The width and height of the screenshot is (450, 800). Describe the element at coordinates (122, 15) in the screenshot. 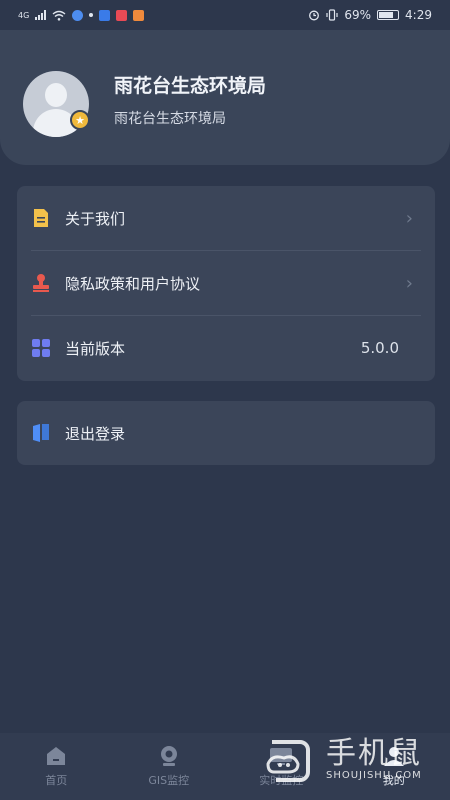

I see `video-app-icon` at that location.